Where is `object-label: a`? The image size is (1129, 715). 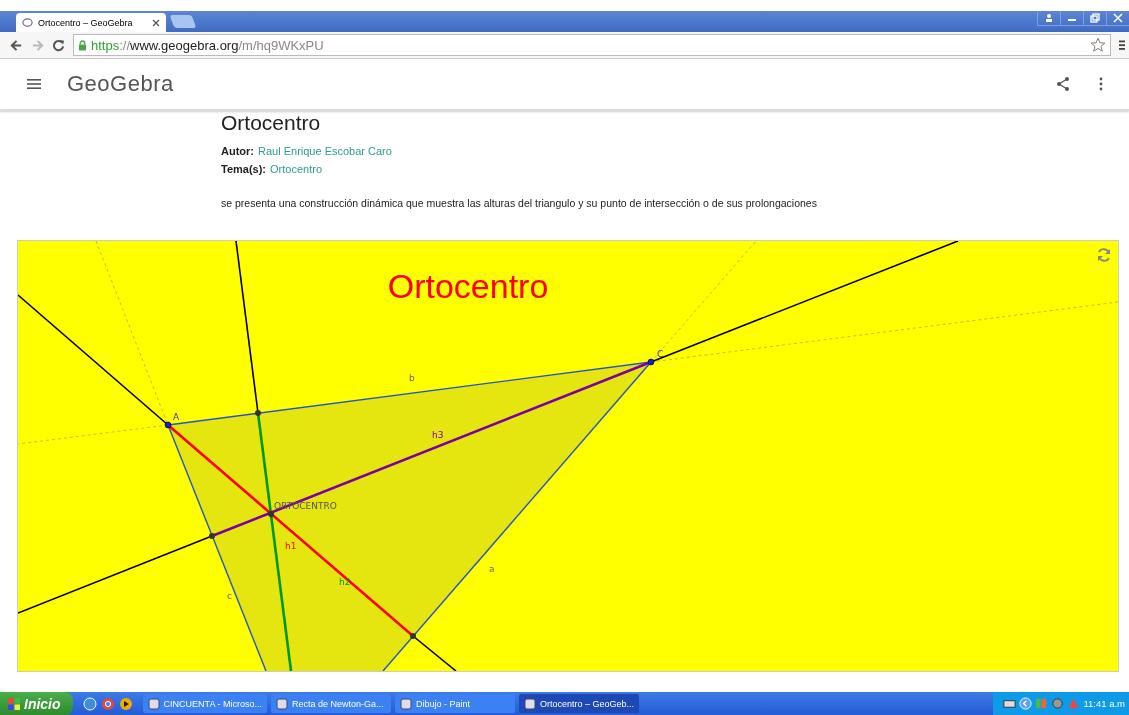 object-label: a is located at coordinates (492, 569).